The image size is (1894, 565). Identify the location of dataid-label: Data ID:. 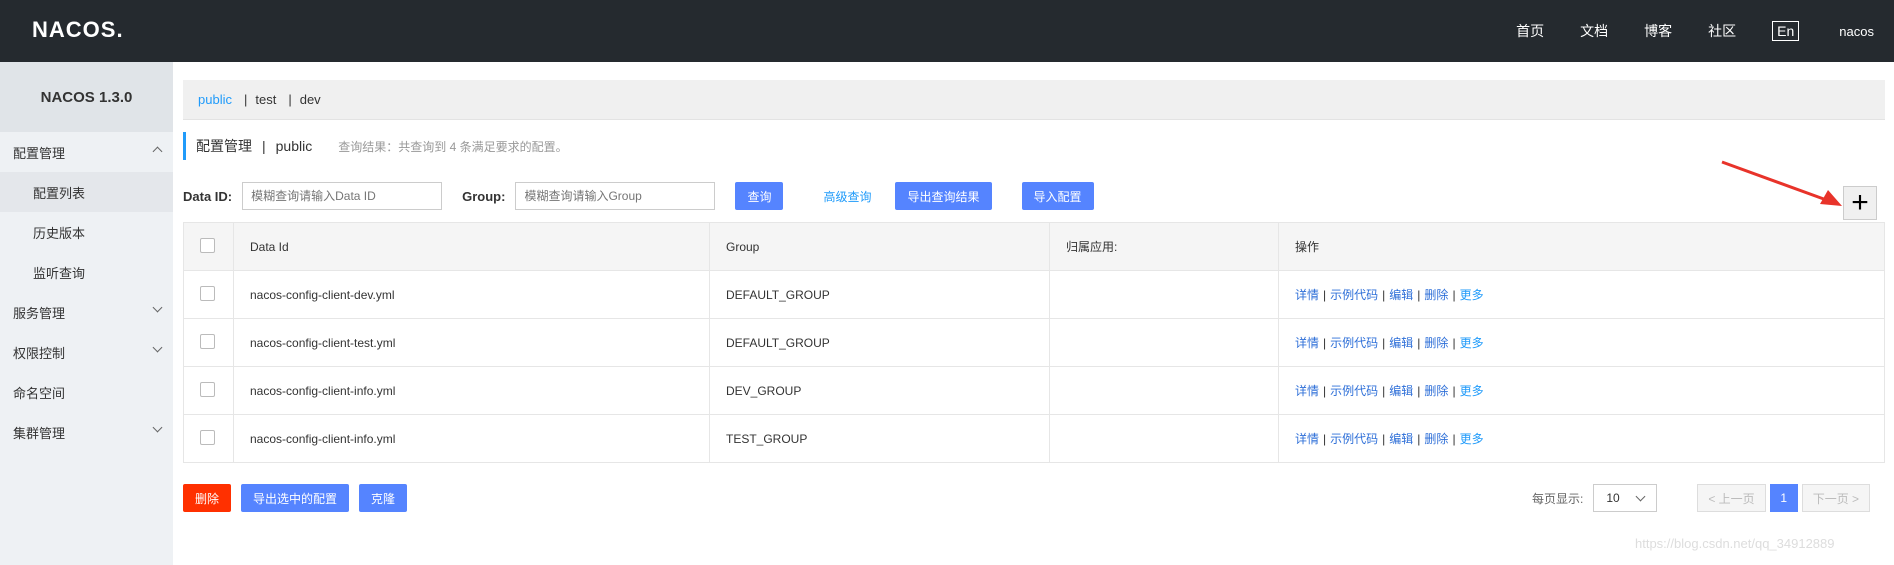
(208, 196).